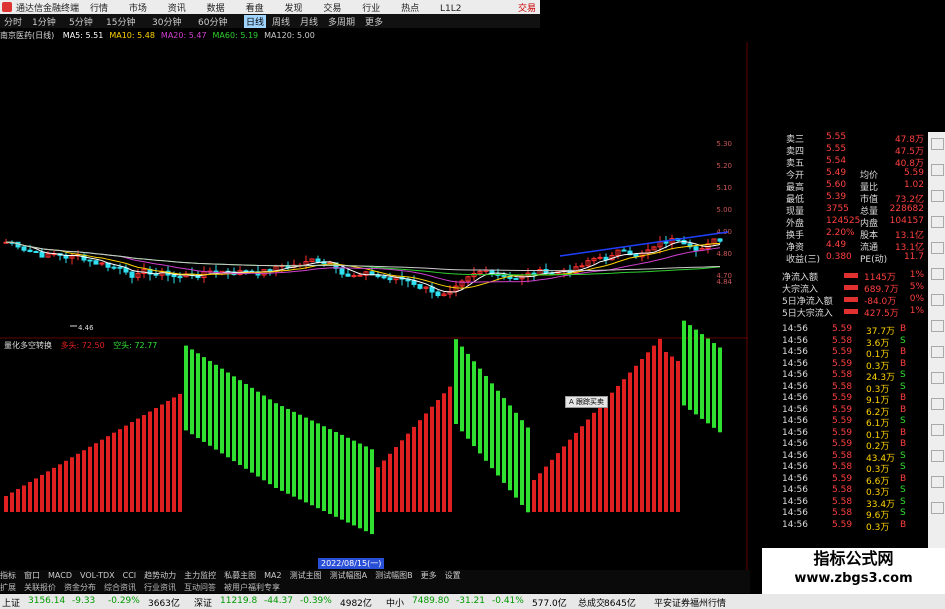 This screenshot has width=945, height=609. Describe the element at coordinates (252, 587) in the screenshot. I see `info-tab: 被用户福利专享` at that location.